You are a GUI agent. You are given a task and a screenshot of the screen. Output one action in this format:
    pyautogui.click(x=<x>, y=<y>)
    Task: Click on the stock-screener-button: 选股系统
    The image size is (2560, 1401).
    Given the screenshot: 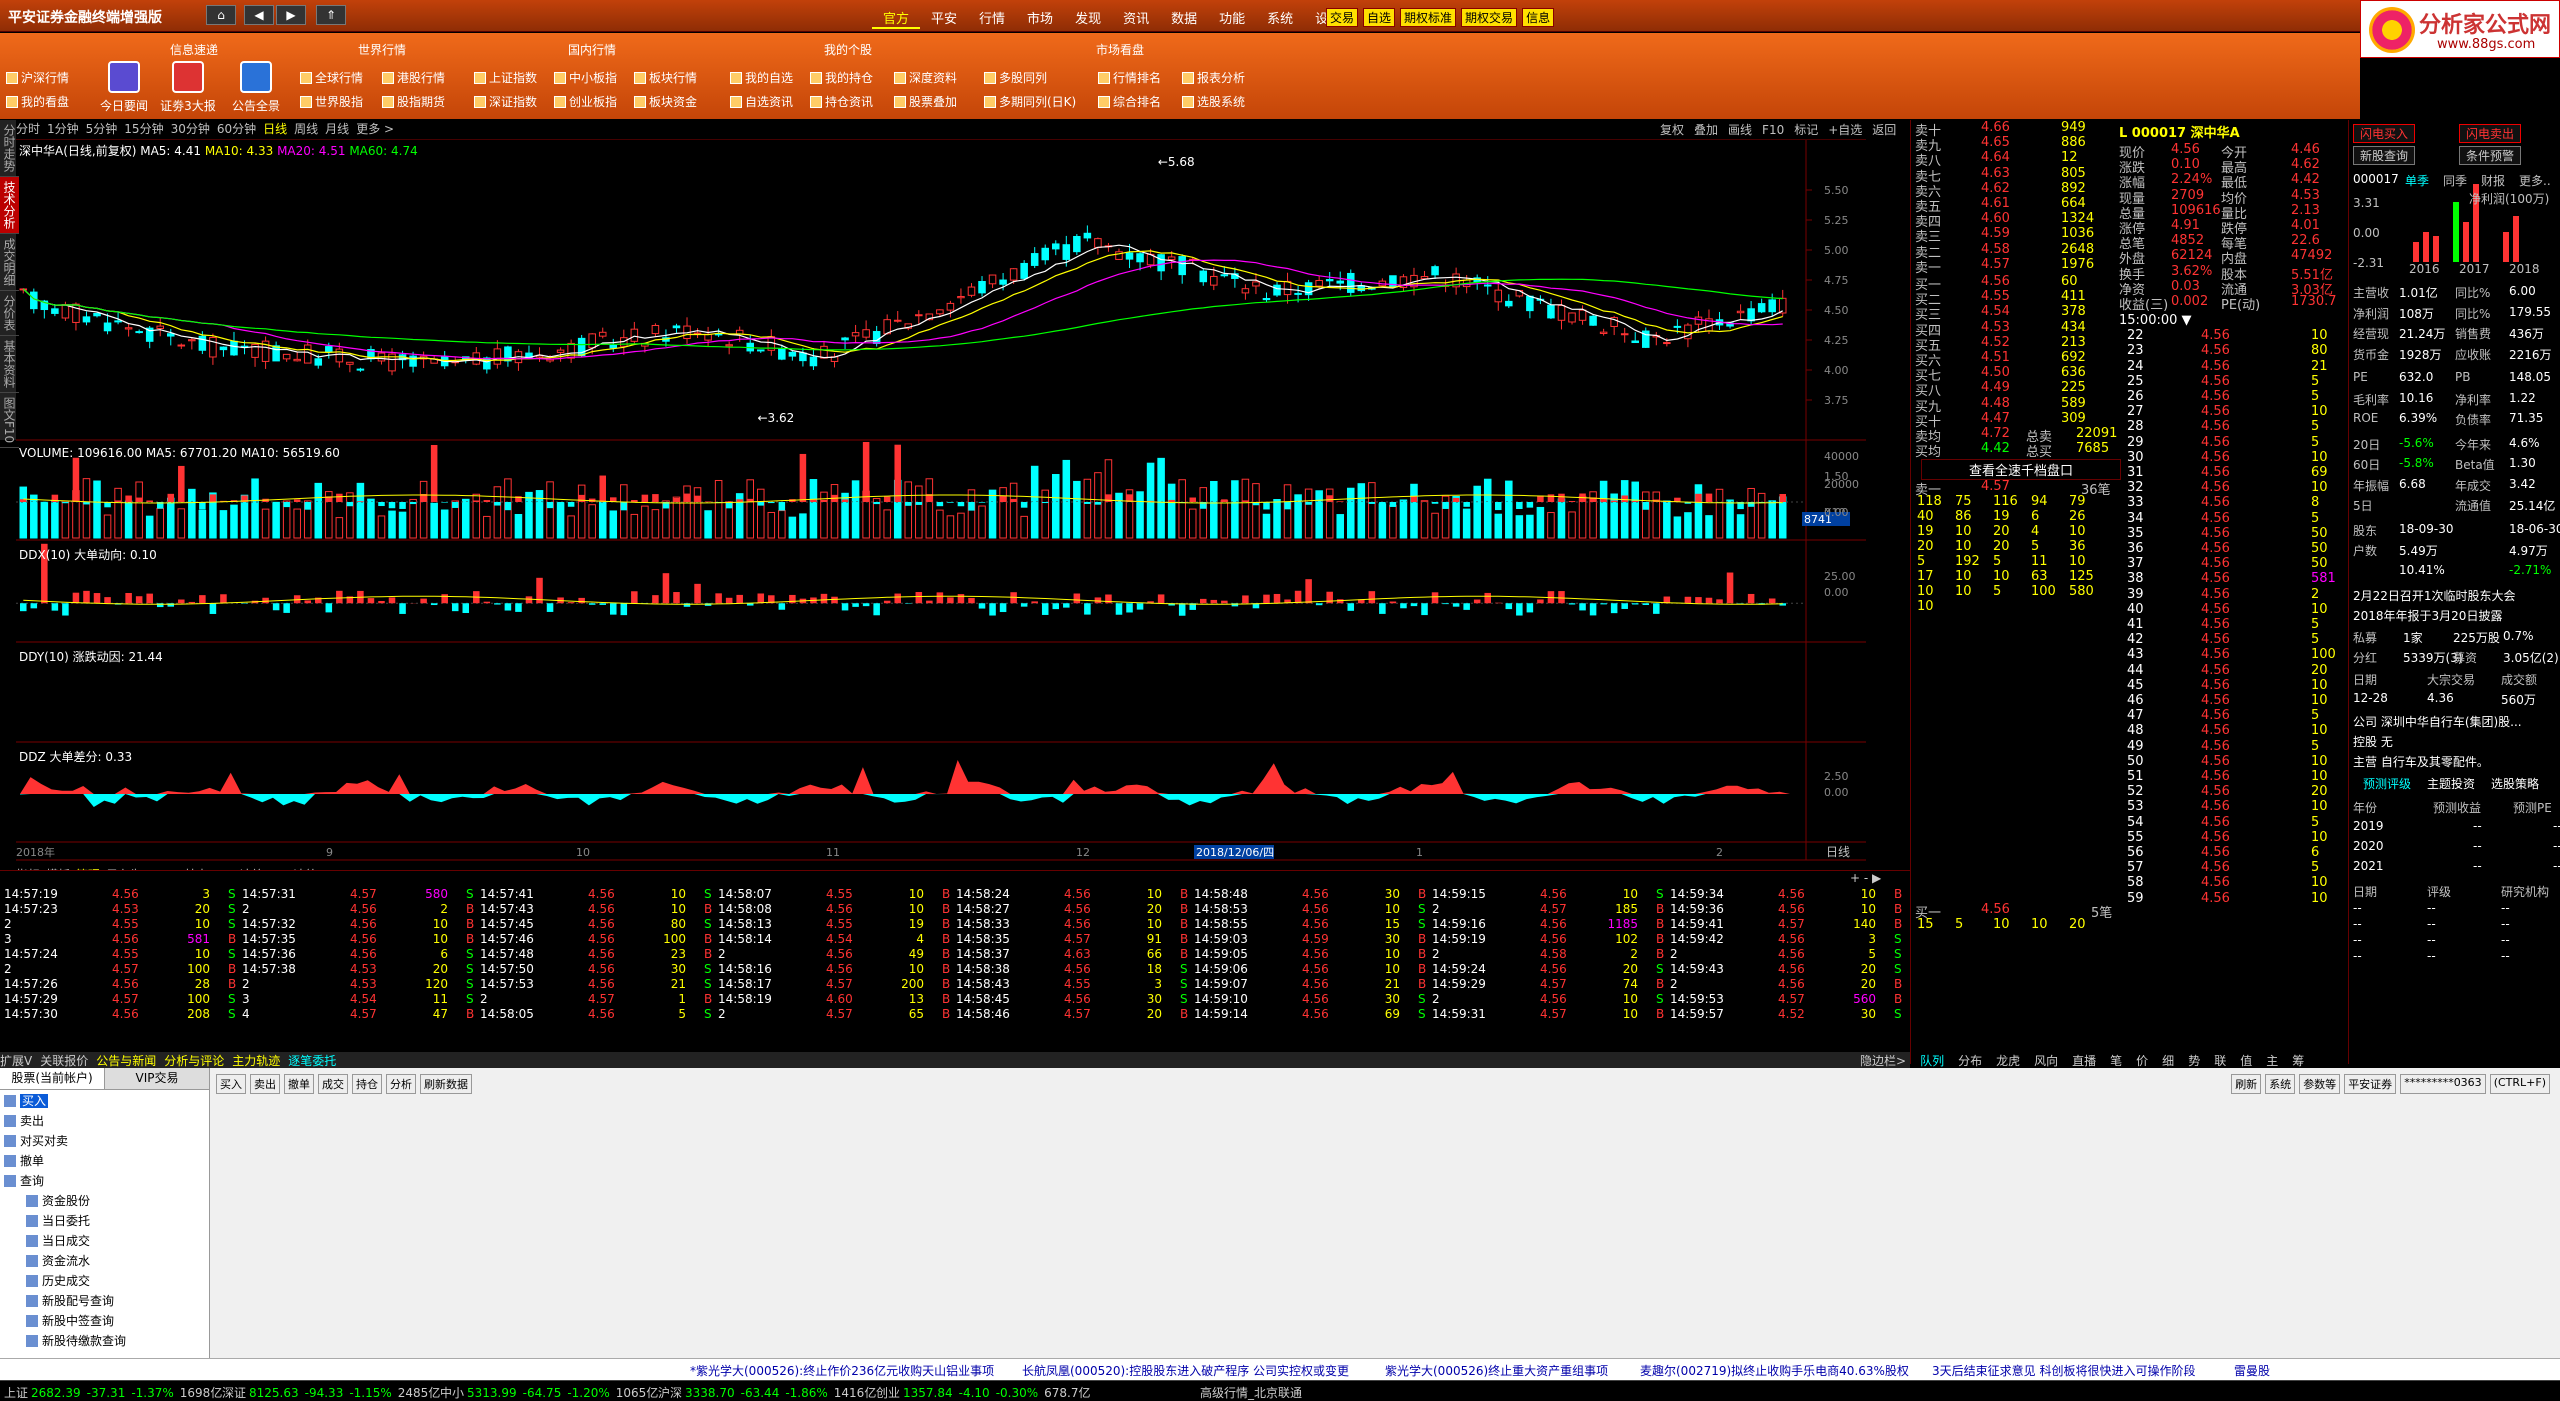 What is the action you would take?
    pyautogui.click(x=1213, y=101)
    